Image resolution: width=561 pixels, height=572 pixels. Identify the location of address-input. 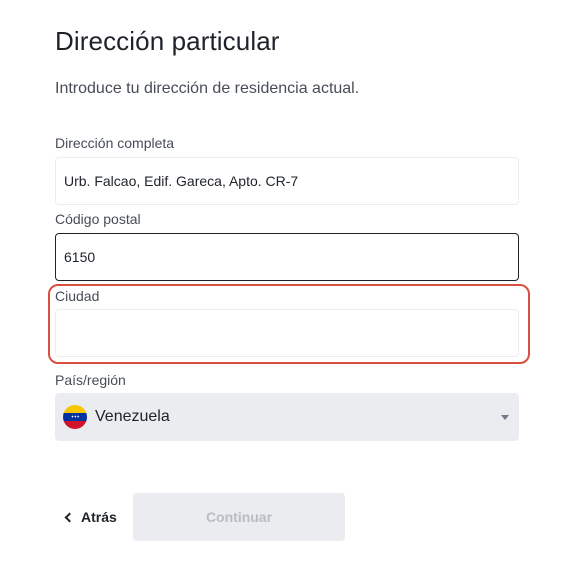
(287, 181).